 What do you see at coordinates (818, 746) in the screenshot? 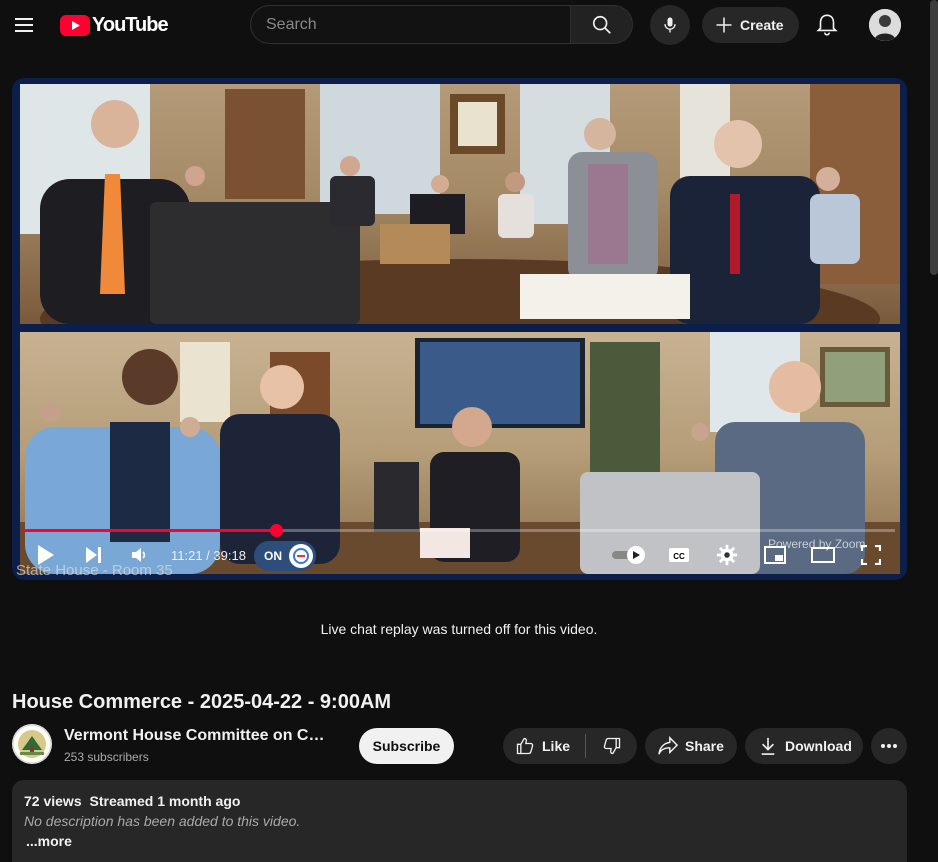
I see `download-label: Download` at bounding box center [818, 746].